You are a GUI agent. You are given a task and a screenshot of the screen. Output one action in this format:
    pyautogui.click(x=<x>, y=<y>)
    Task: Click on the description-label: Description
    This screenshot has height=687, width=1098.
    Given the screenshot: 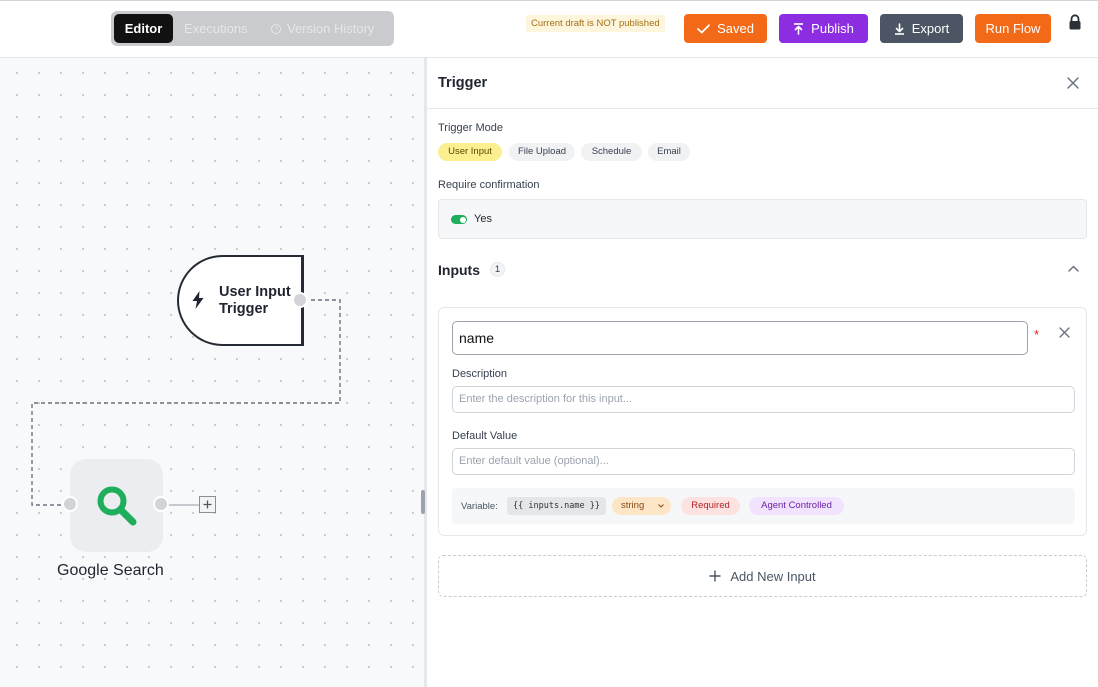 What is the action you would take?
    pyautogui.click(x=480, y=374)
    